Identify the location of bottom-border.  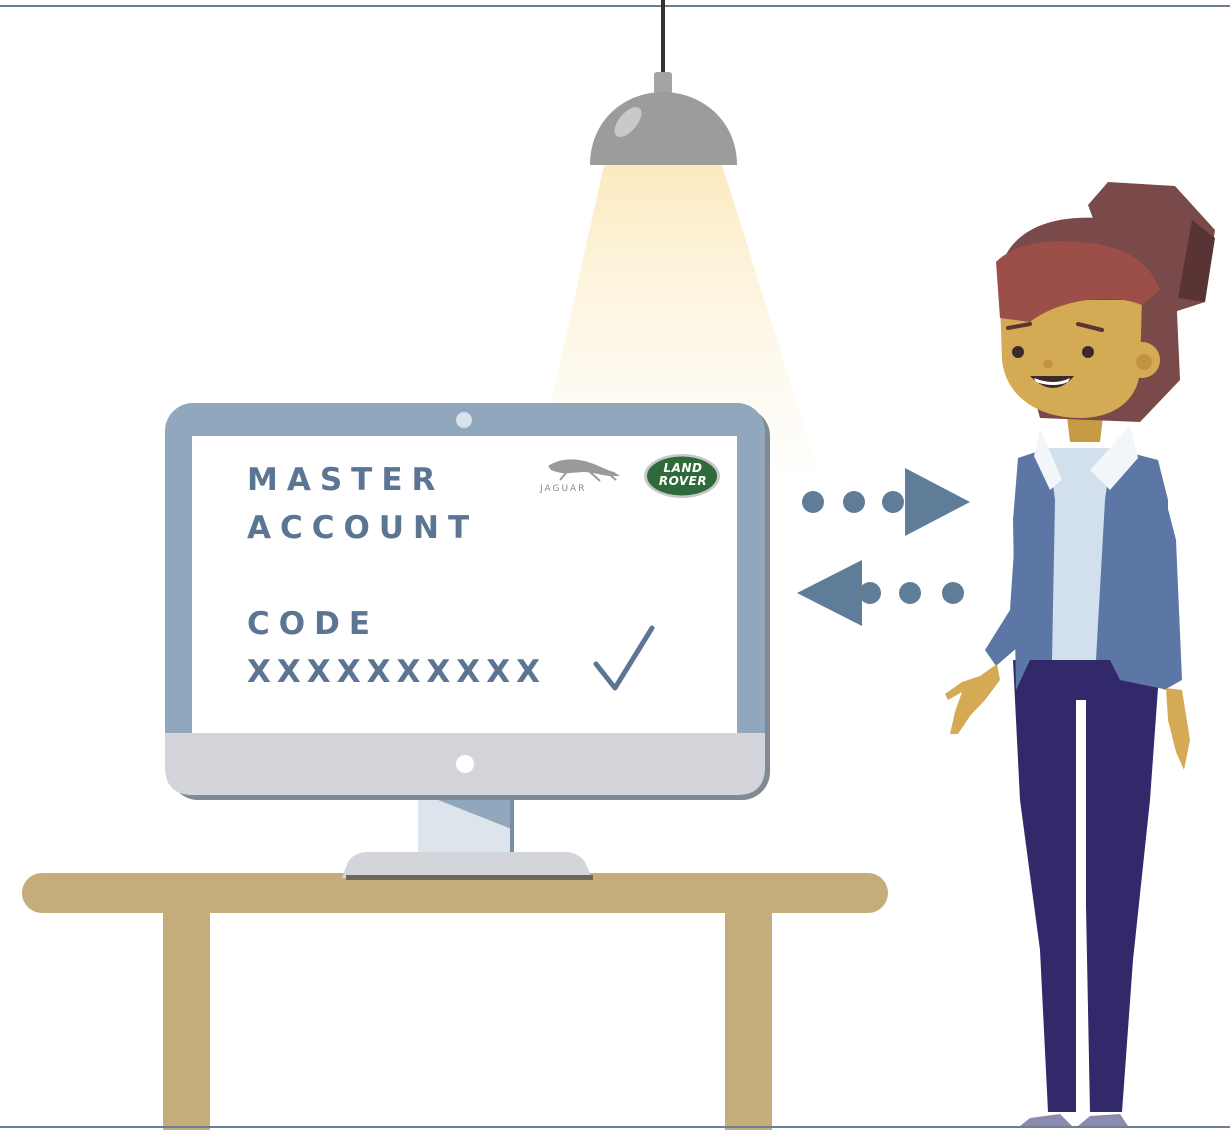
(615, 1127).